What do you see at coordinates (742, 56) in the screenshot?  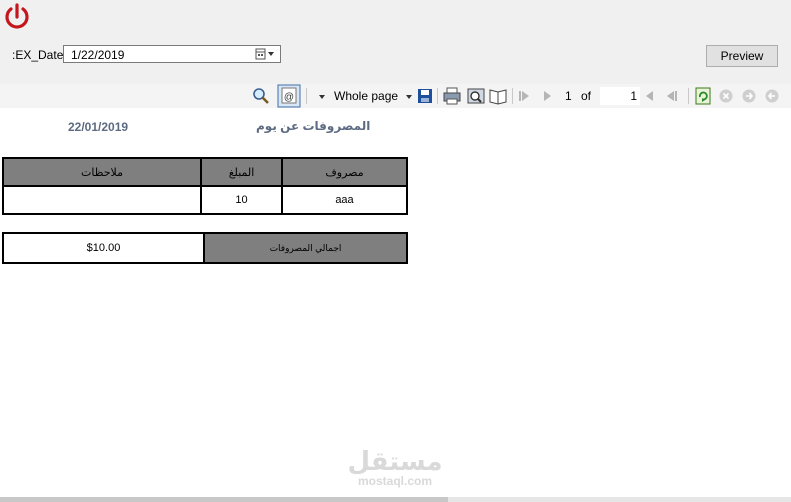 I see `preview-button: Preview` at bounding box center [742, 56].